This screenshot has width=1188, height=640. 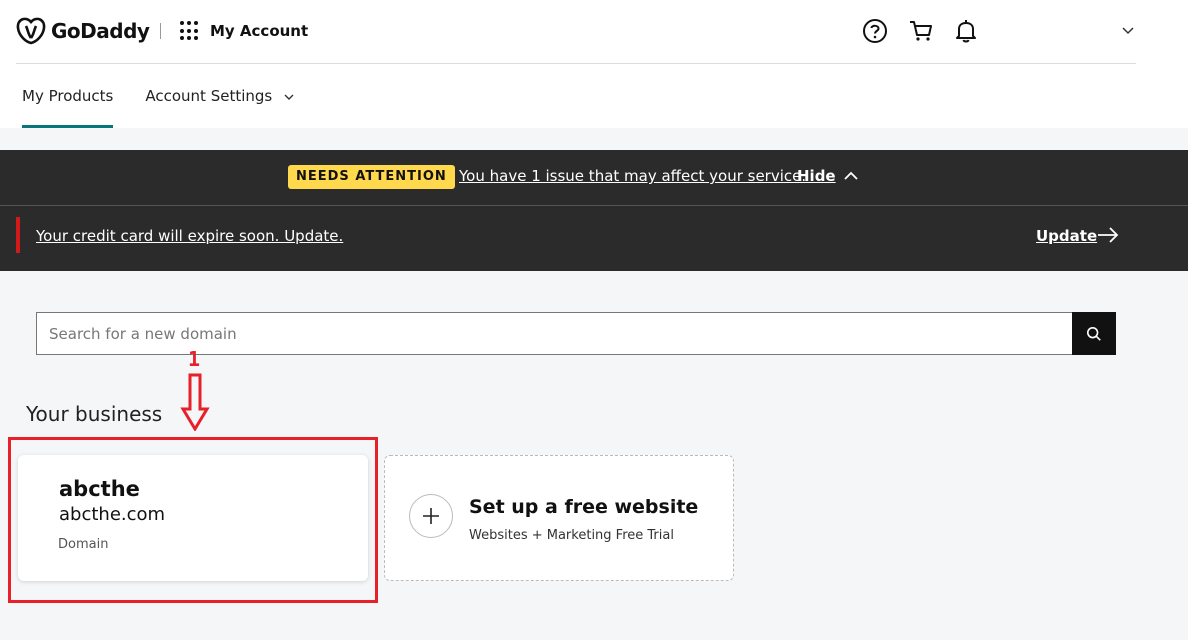 I want to click on bell-icon, so click(x=966, y=31).